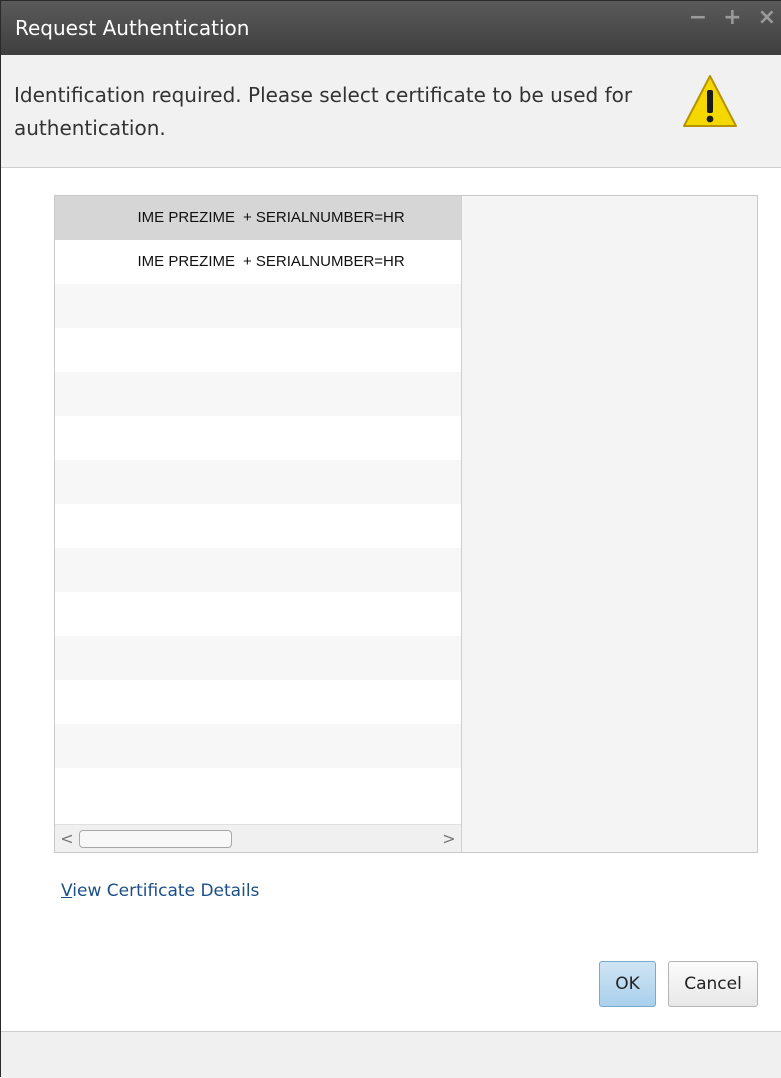 The image size is (781, 1078). Describe the element at coordinates (698, 18) in the screenshot. I see `minimize-icon: −` at that location.